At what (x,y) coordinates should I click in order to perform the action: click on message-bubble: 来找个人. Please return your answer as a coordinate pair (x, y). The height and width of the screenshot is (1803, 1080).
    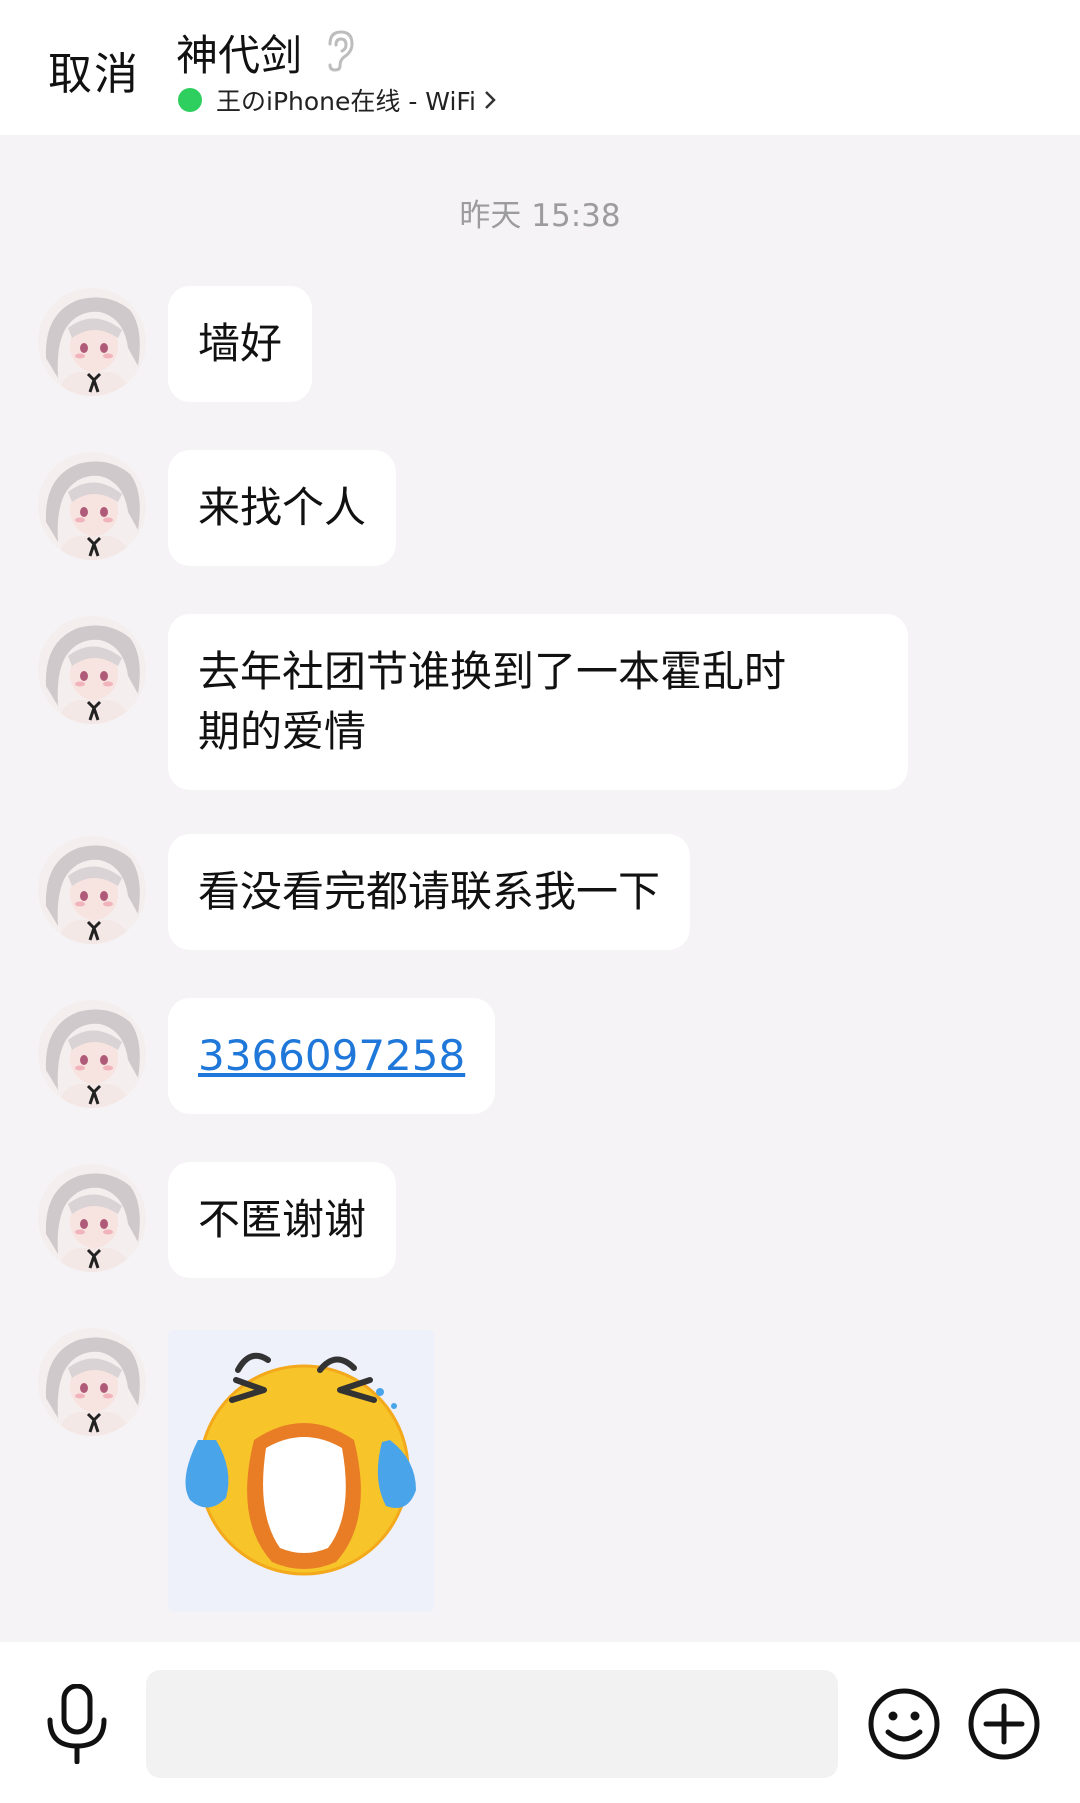
    Looking at the image, I should click on (282, 508).